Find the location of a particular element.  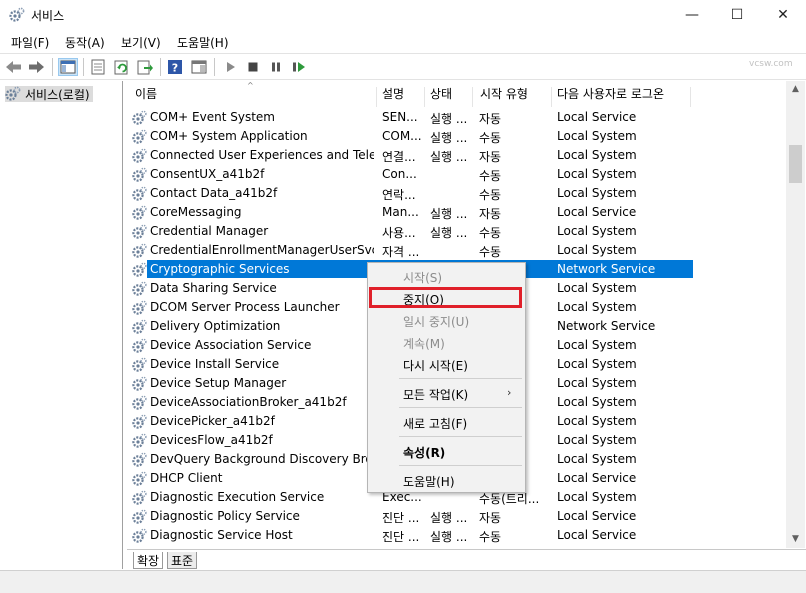

table-row: Contact Data_a41b2f 연락... 수동 Local System is located at coordinates (410, 193).